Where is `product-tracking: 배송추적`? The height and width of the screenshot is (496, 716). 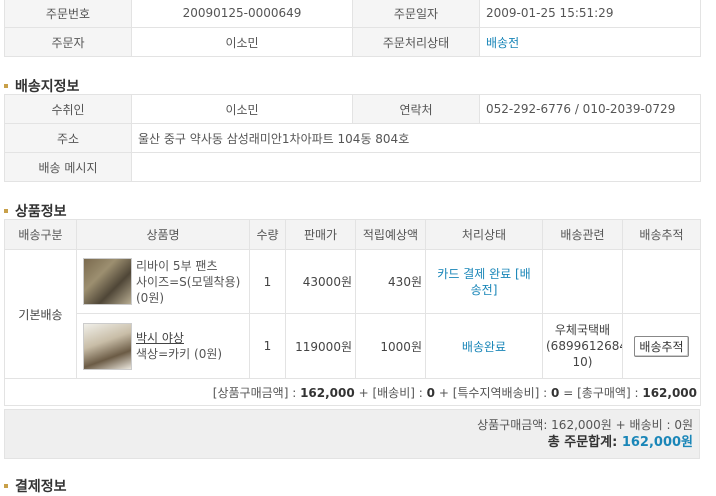
product-tracking: 배송추적 is located at coordinates (661, 346).